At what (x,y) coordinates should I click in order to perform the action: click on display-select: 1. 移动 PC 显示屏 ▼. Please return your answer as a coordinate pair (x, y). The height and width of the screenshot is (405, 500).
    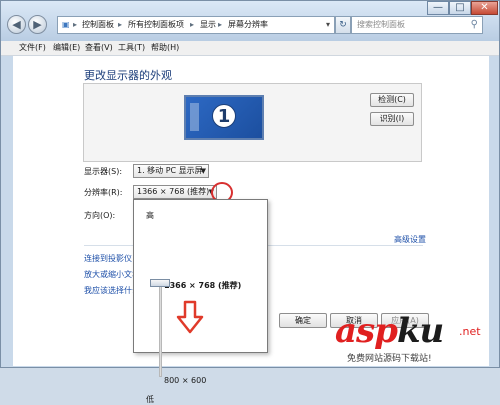
    Looking at the image, I should click on (171, 171).